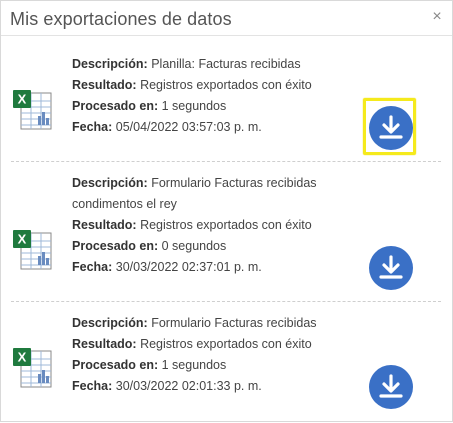 Image resolution: width=453 pixels, height=423 pixels. I want to click on date-row: Fecha: 30/03/2022 02:01:33 p. m., so click(222, 386).